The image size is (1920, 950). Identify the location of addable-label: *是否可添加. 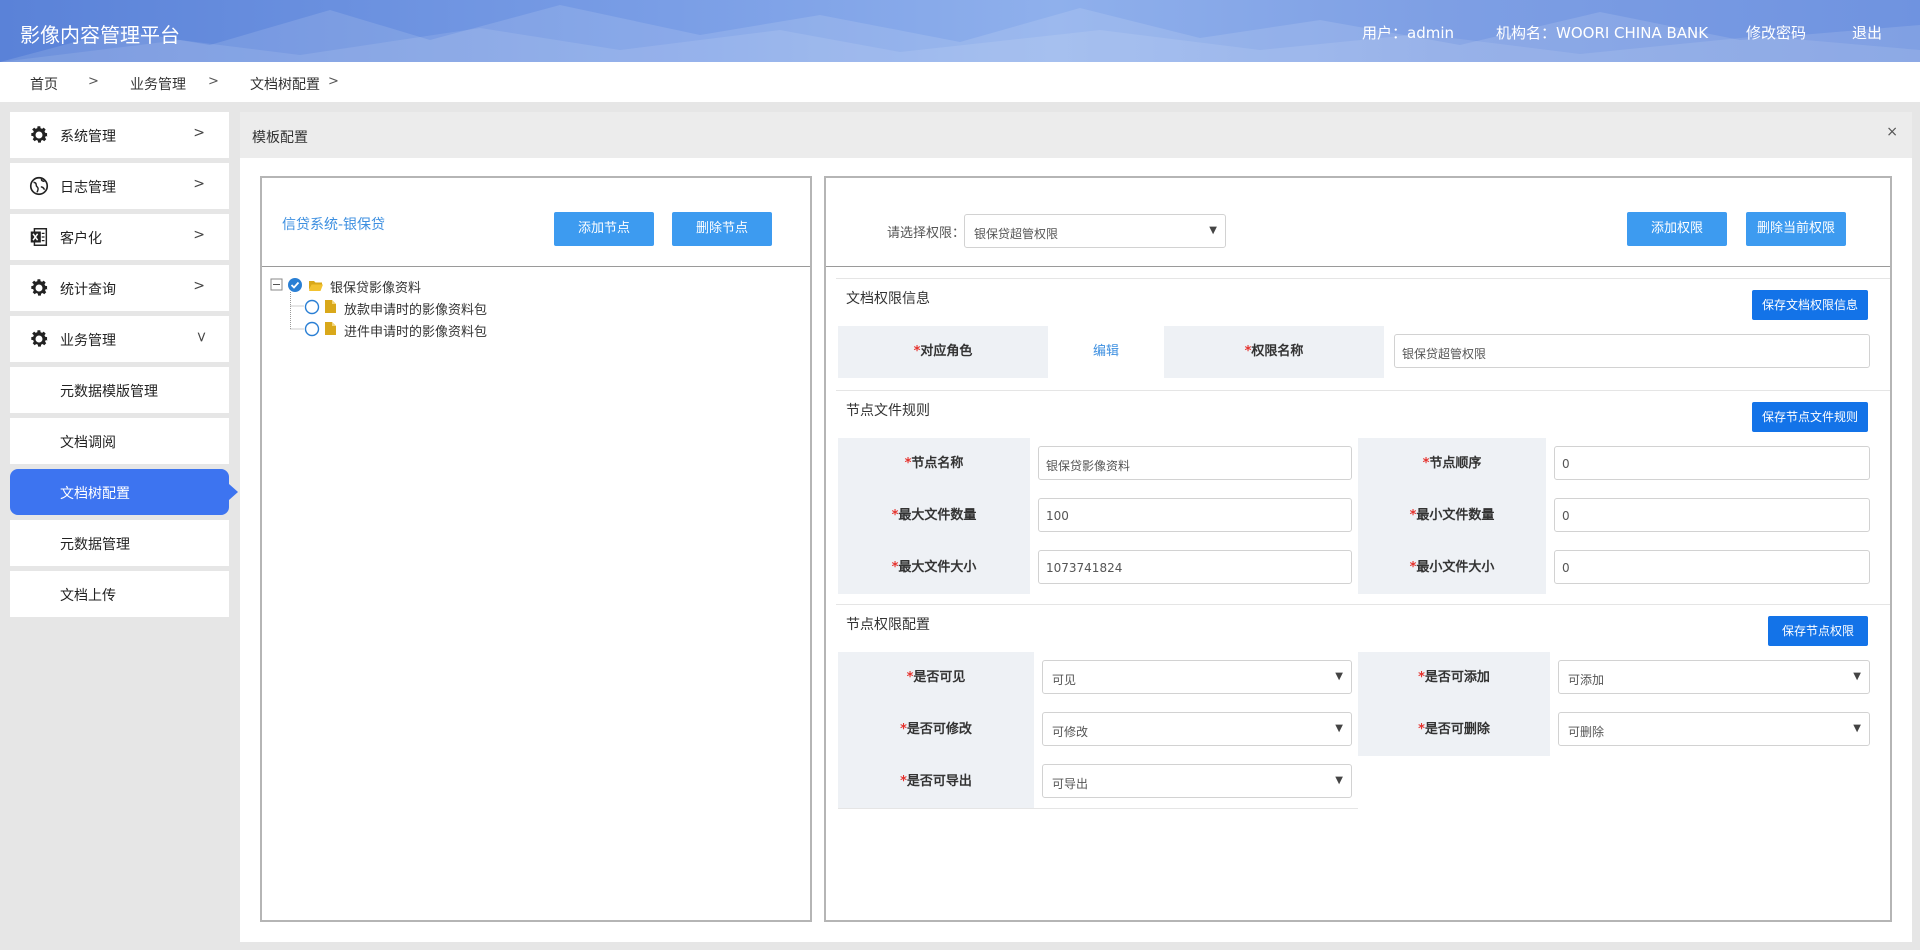
(1454, 678).